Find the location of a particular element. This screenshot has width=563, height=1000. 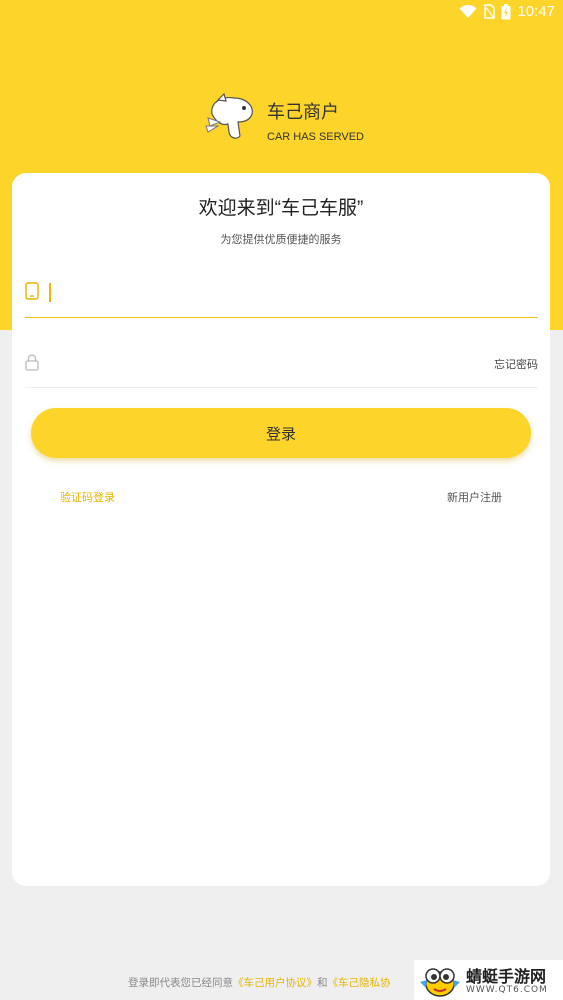

status-bar: 10:47 is located at coordinates (281, 12).